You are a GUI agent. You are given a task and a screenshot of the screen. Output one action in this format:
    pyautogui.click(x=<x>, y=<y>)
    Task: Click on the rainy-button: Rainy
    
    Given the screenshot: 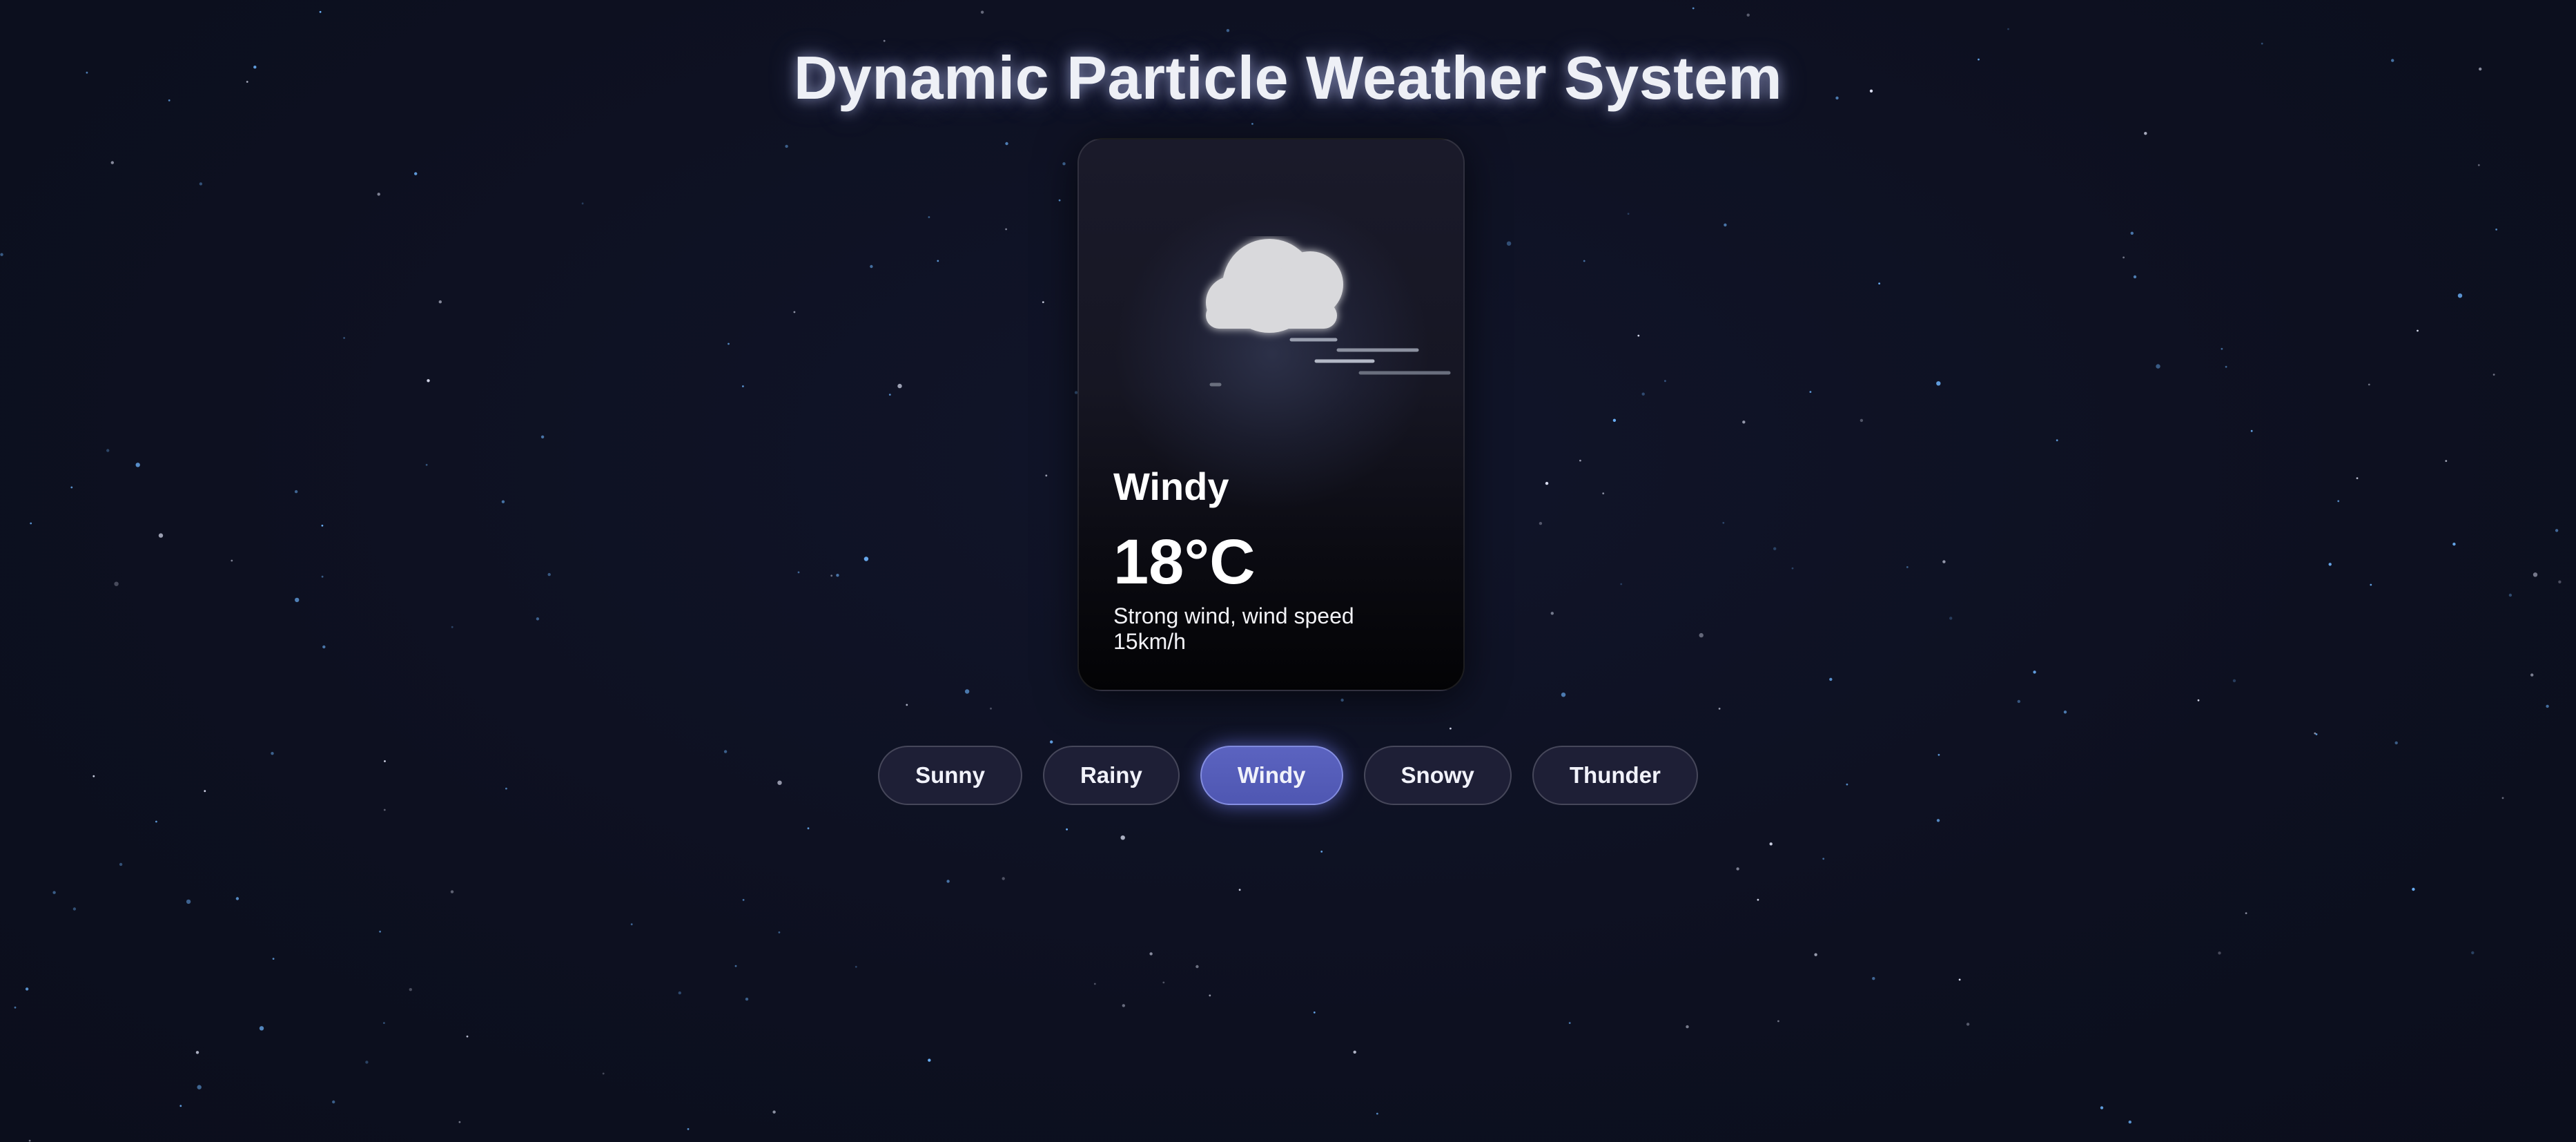 What is the action you would take?
    pyautogui.click(x=1111, y=775)
    